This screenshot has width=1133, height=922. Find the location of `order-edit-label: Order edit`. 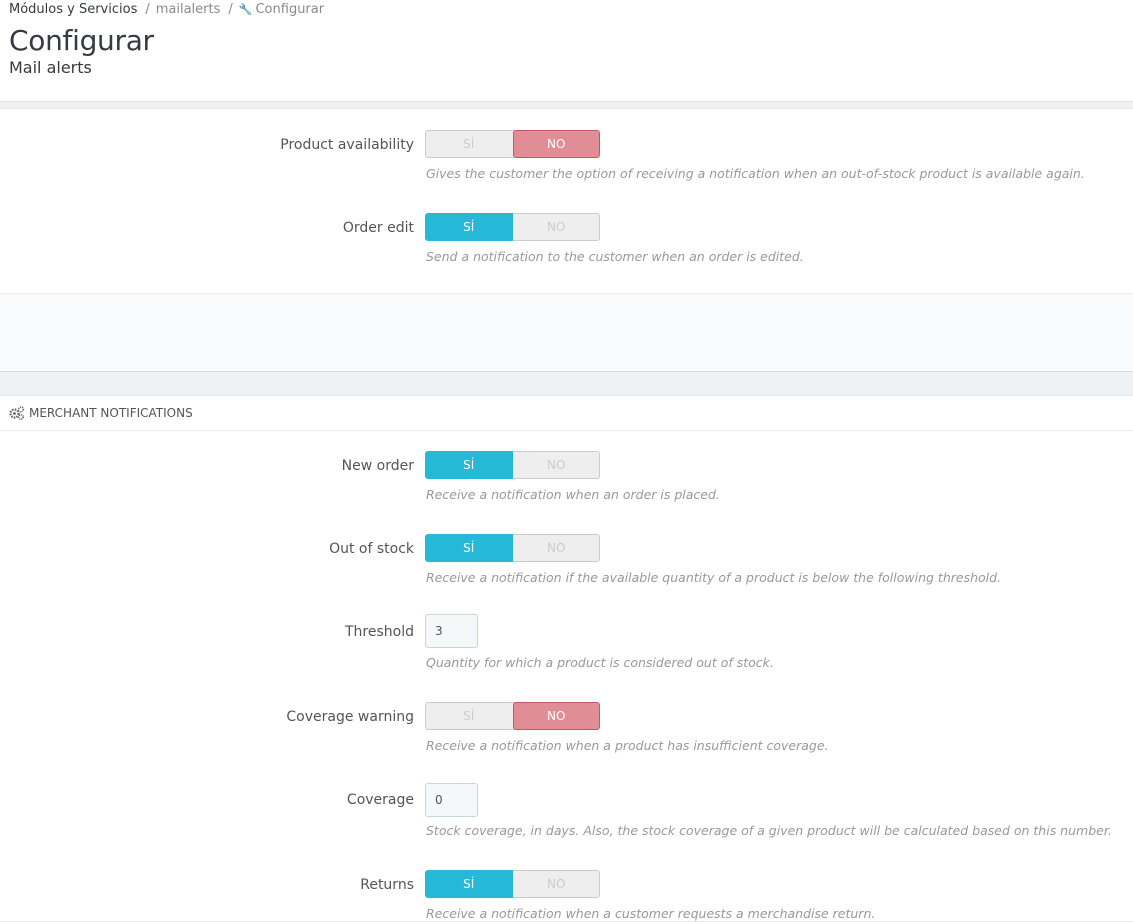

order-edit-label: Order edit is located at coordinates (378, 228).